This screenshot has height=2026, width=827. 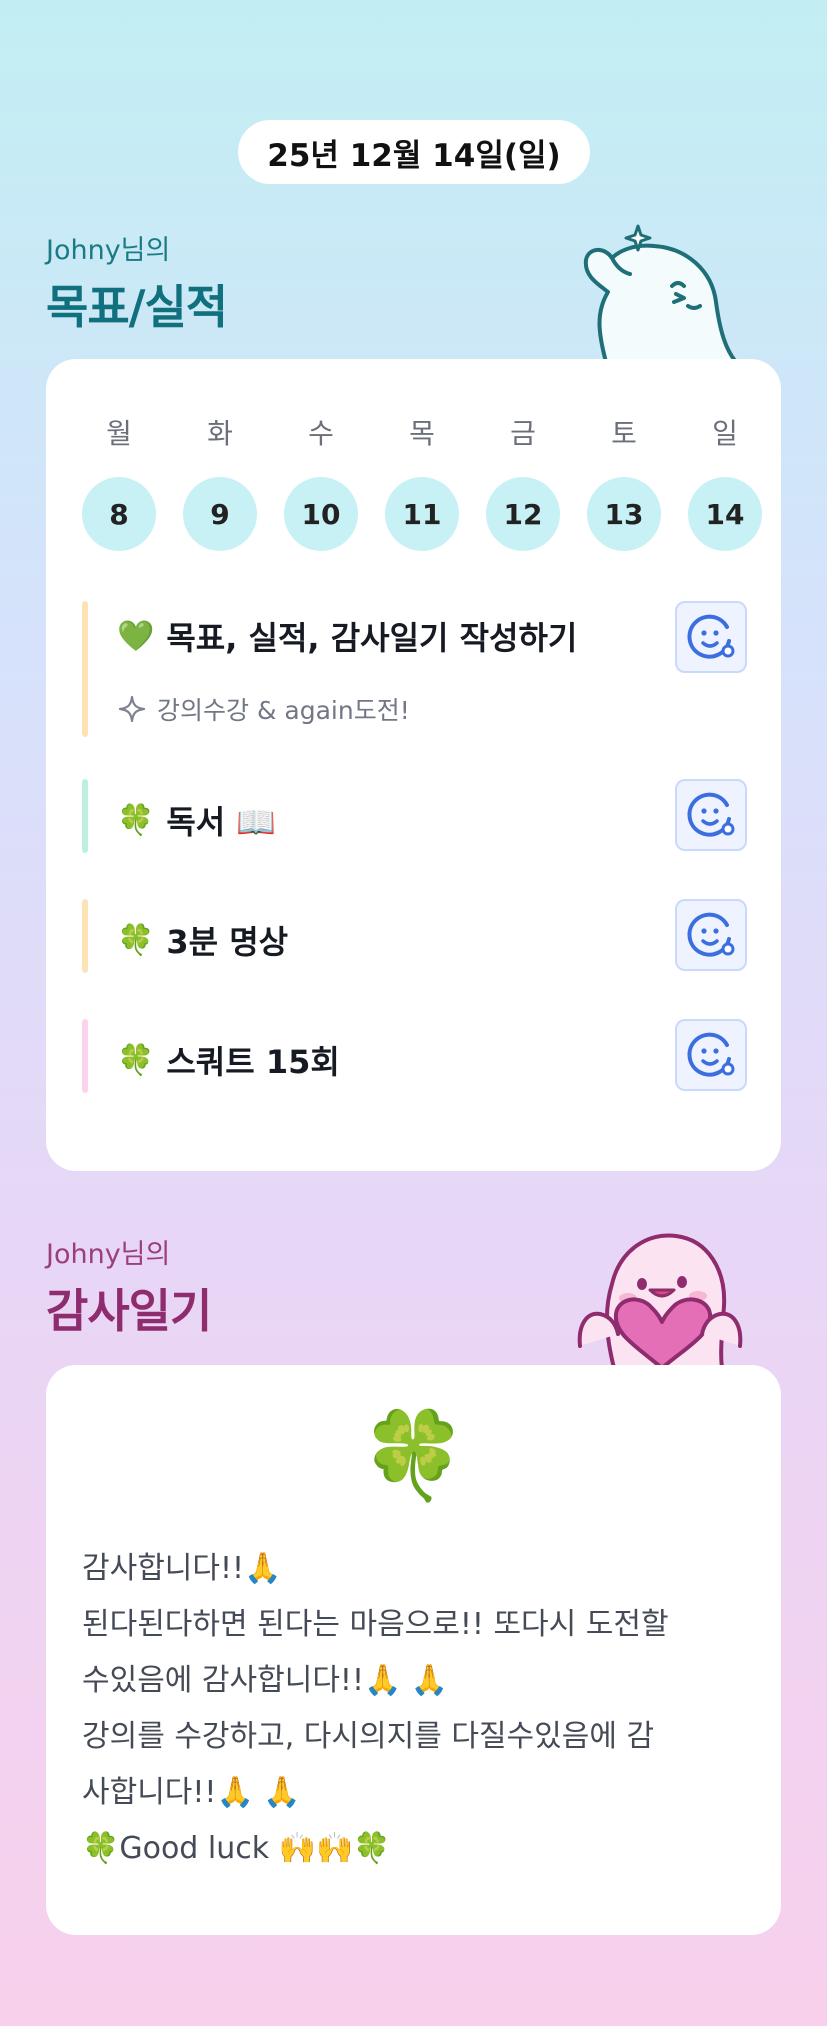 I want to click on sparkle-icon, so click(x=132, y=709).